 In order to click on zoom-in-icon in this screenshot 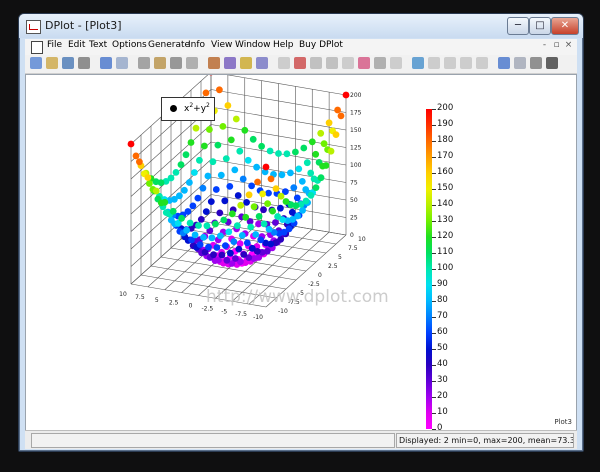, I will do `click(504, 63)`.